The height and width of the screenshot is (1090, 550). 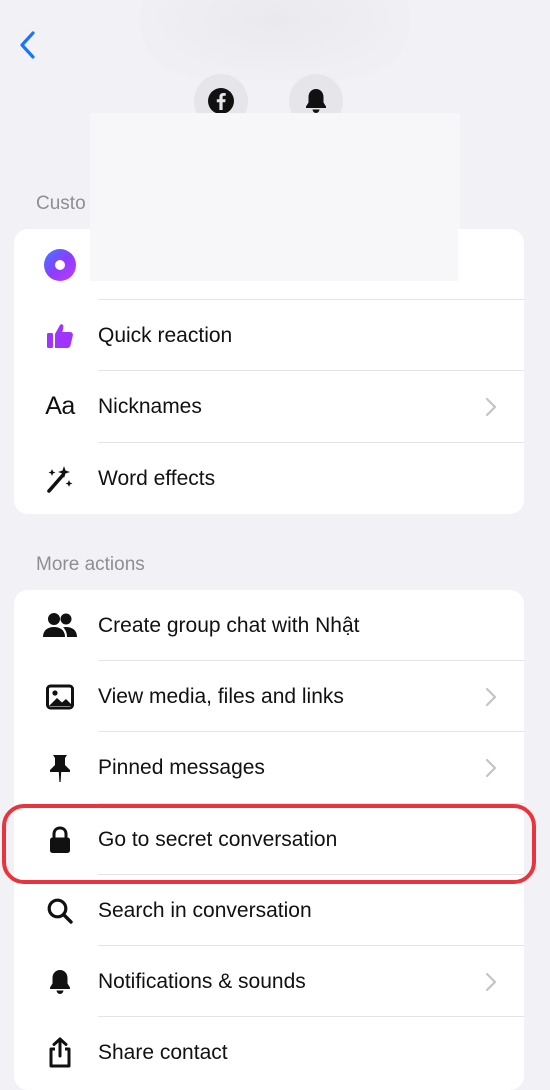 What do you see at coordinates (275, 40) in the screenshot?
I see `contact-avatar-blurred` at bounding box center [275, 40].